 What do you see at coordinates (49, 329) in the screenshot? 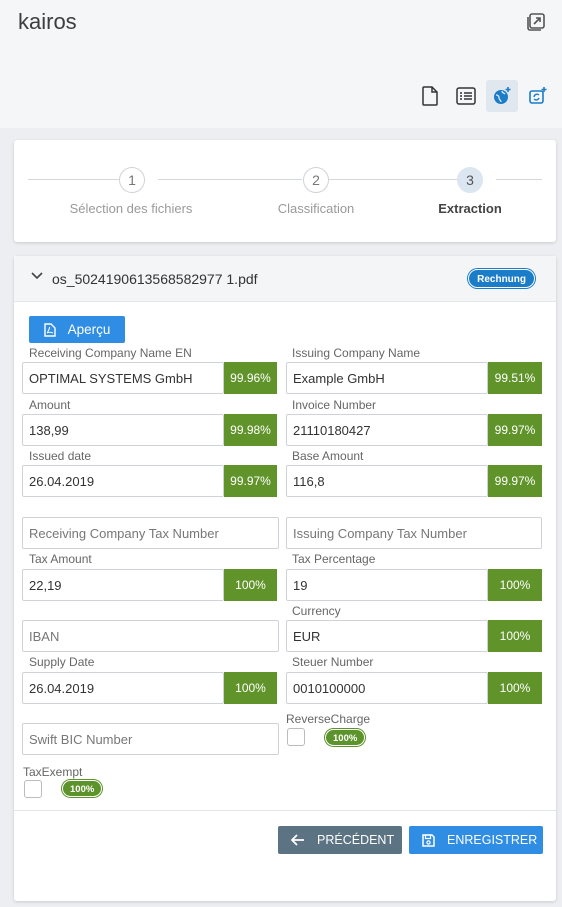
I see `pdf-icon` at bounding box center [49, 329].